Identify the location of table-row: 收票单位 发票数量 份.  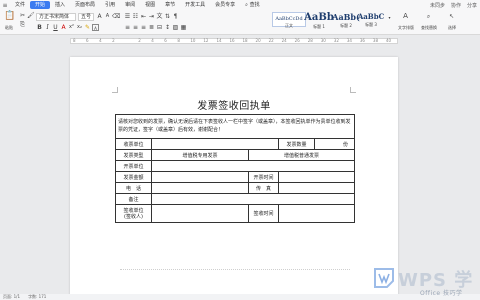
(235, 144).